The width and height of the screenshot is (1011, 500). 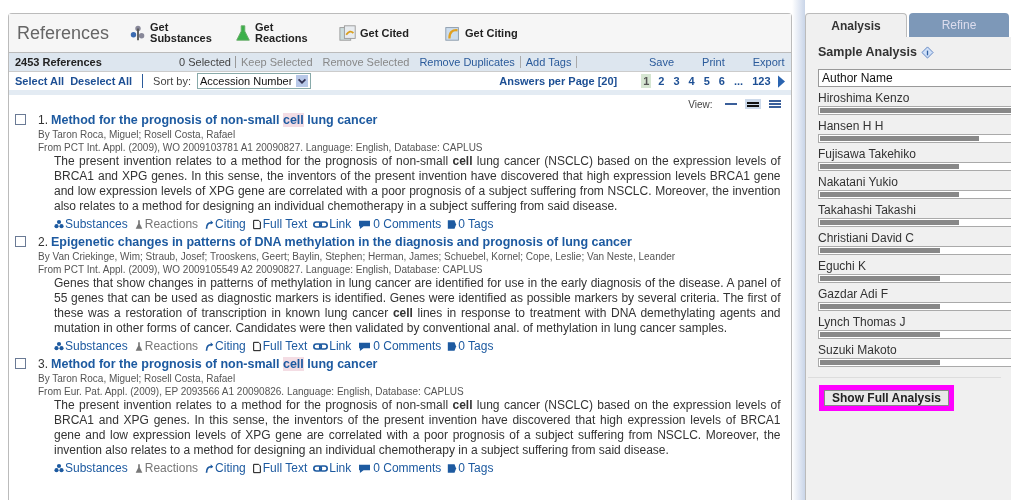 I want to click on dropdown-arrow-icon, so click(x=302, y=81).